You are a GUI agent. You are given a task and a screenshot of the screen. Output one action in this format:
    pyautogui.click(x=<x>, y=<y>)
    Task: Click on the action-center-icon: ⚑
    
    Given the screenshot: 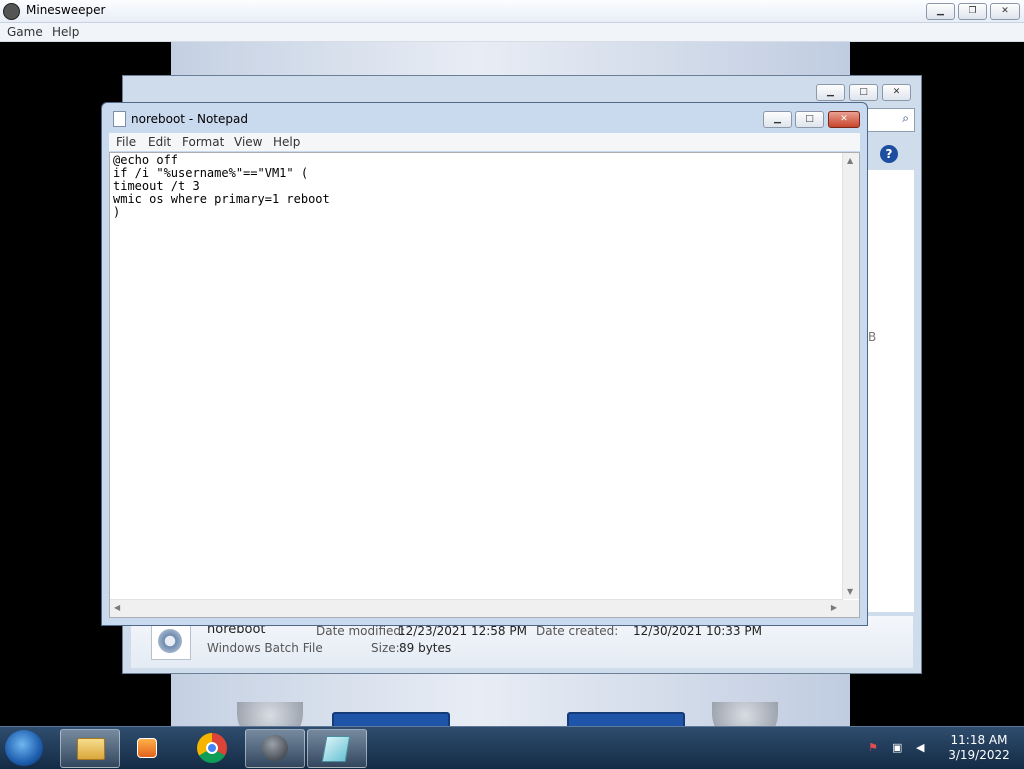 What is the action you would take?
    pyautogui.click(x=875, y=748)
    